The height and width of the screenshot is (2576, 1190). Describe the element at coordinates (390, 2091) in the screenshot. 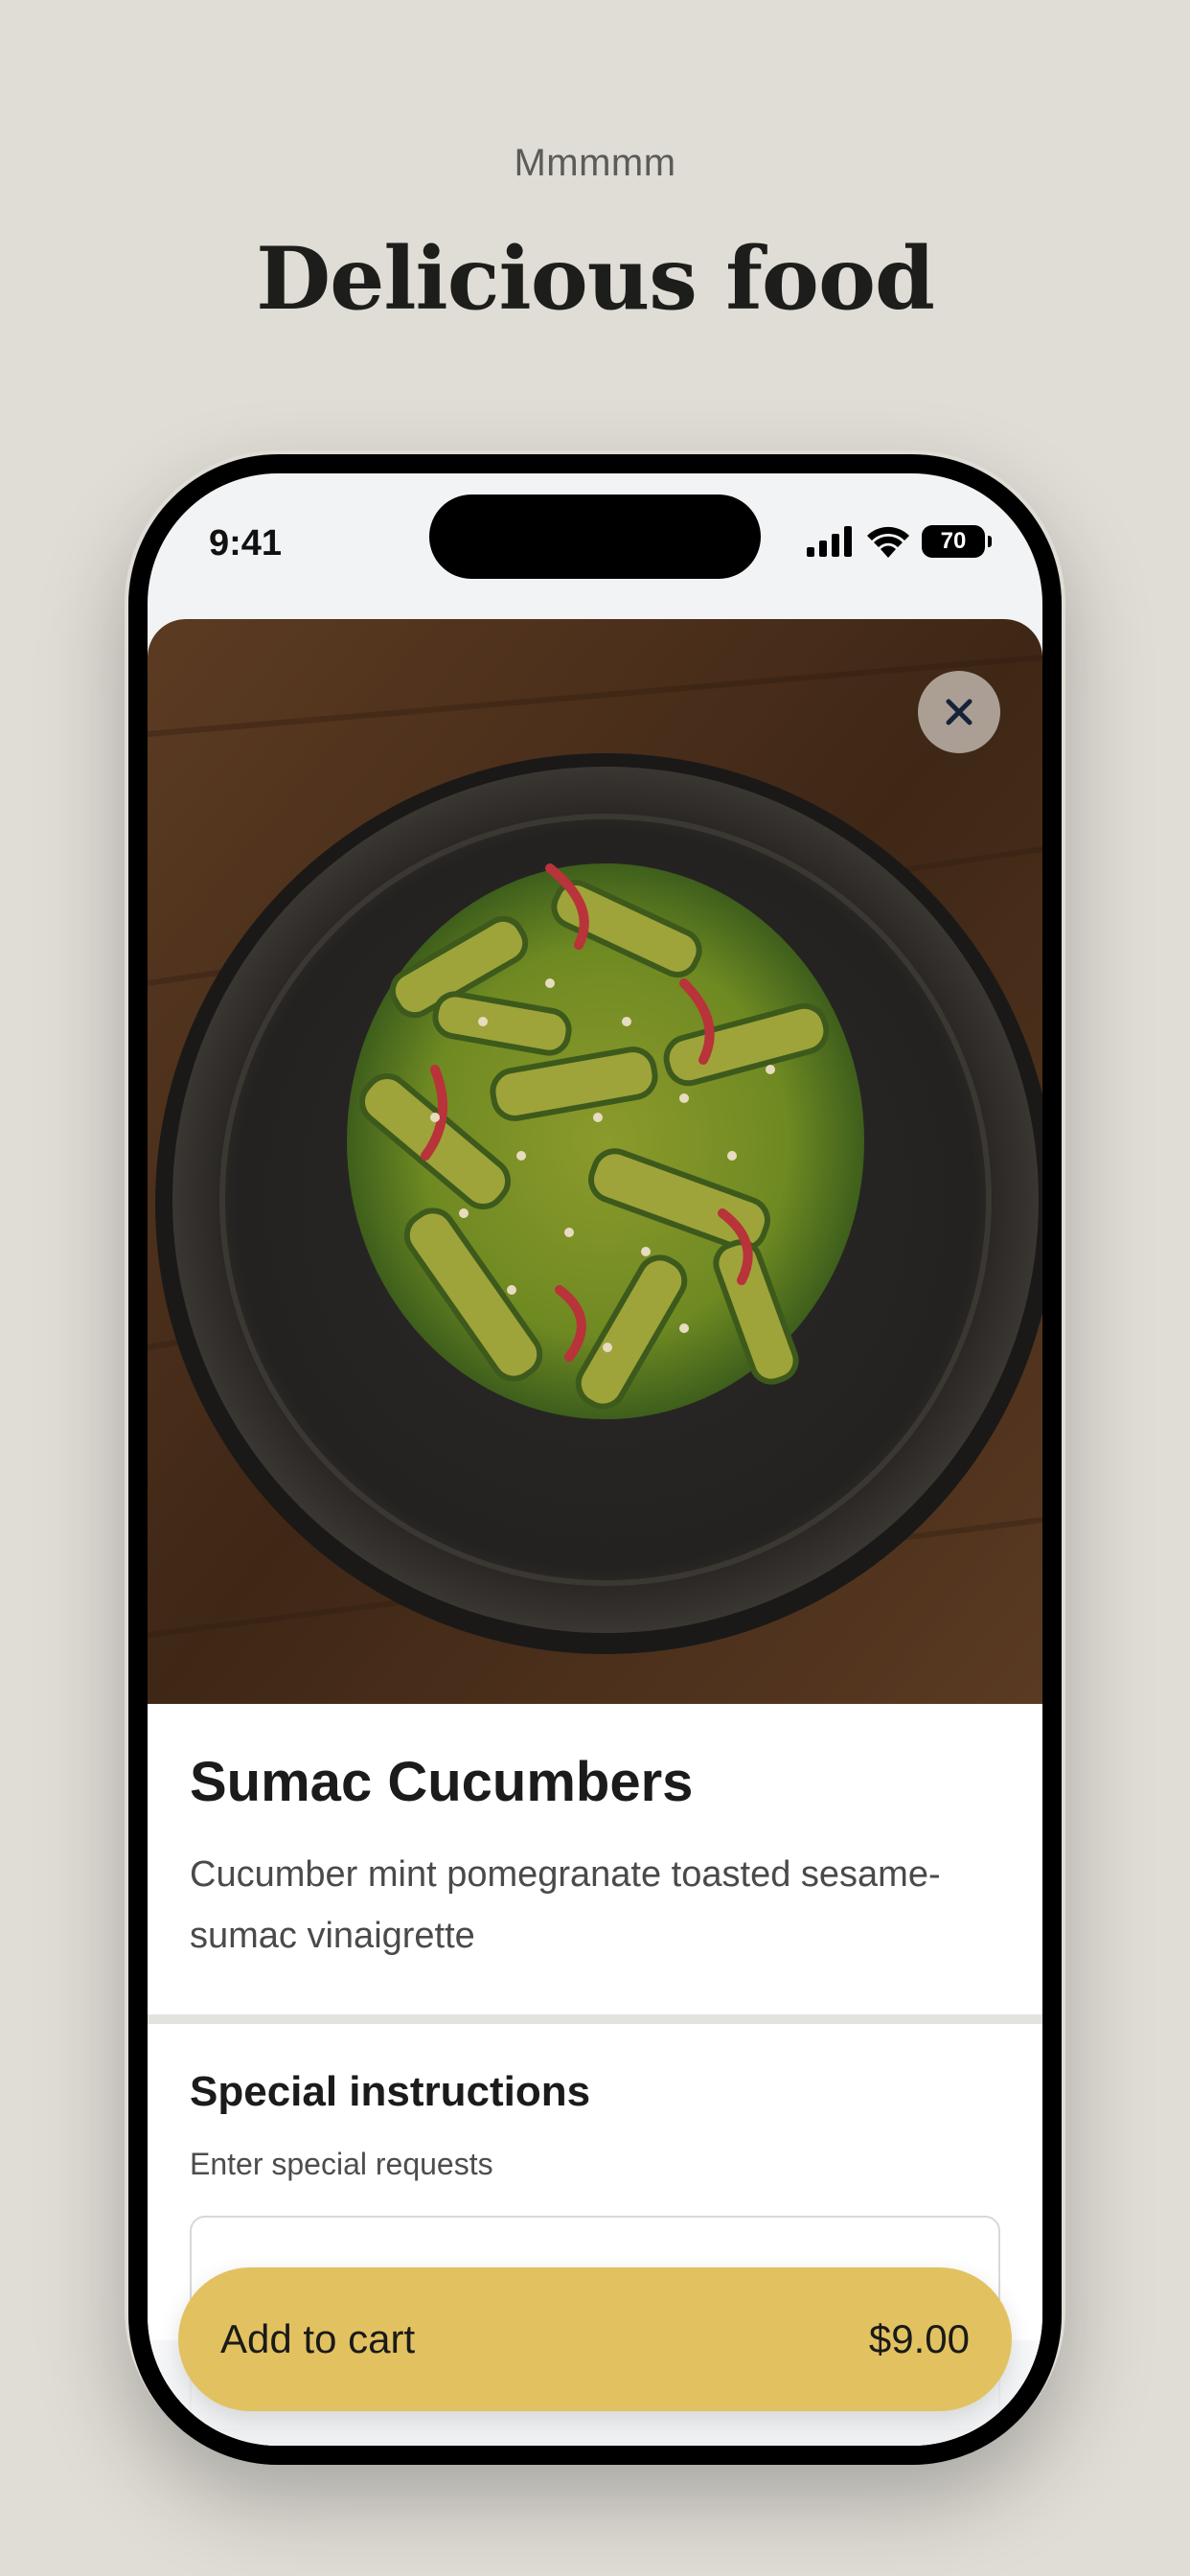

I see `special-instructions-heading: Special instructions` at that location.